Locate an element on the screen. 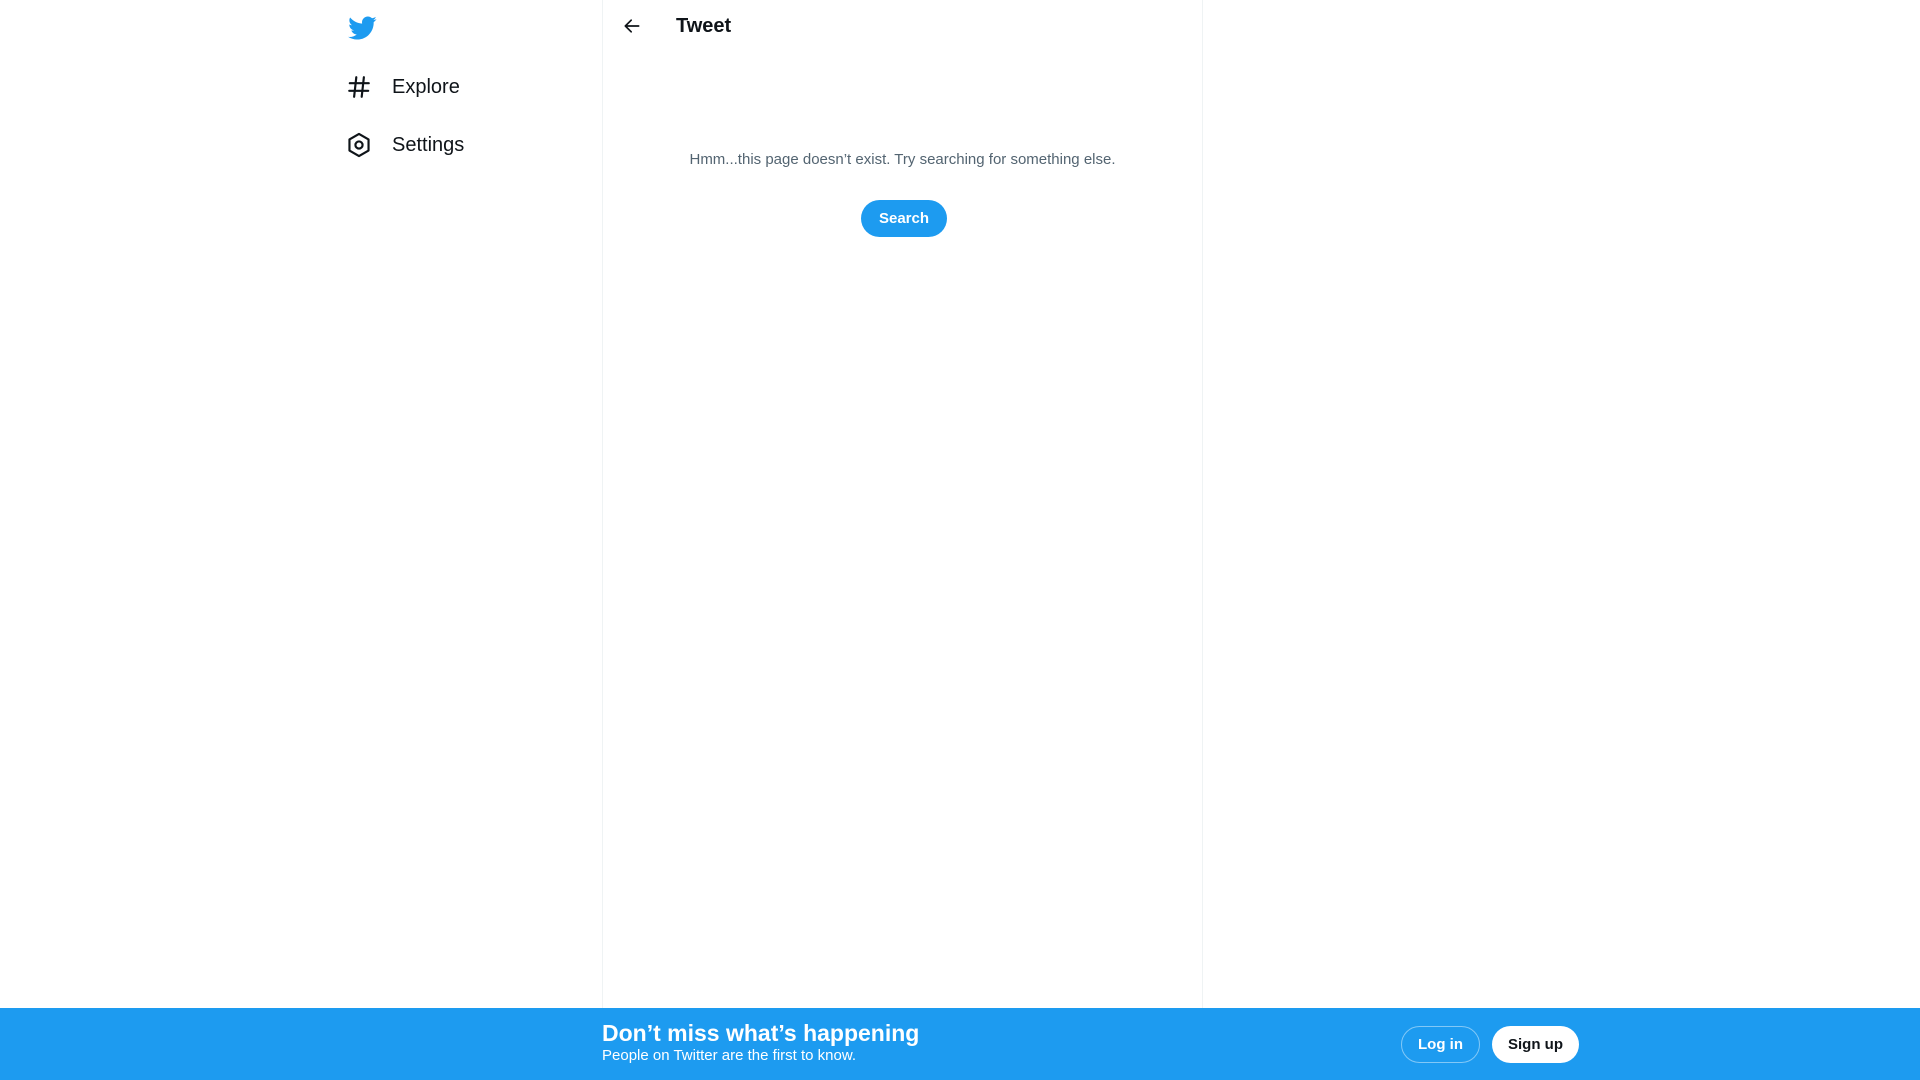  gear-icon is located at coordinates (359, 145).